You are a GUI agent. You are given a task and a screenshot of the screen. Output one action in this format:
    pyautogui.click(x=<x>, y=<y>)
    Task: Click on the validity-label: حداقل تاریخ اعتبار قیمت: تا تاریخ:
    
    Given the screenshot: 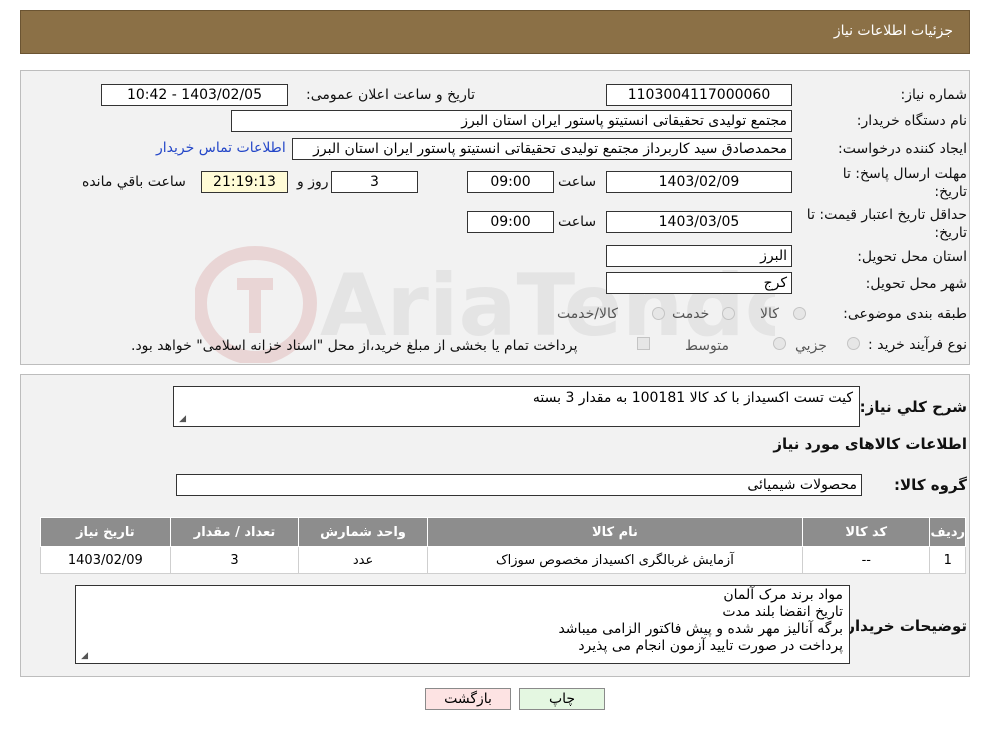 What is the action you would take?
    pyautogui.click(x=886, y=224)
    